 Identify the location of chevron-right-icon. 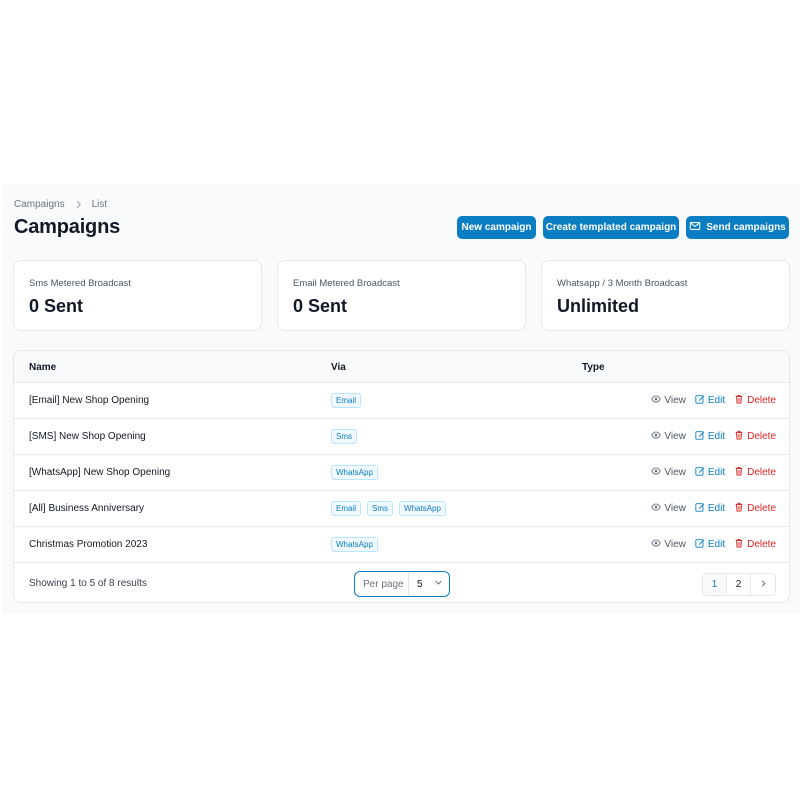
(78, 204).